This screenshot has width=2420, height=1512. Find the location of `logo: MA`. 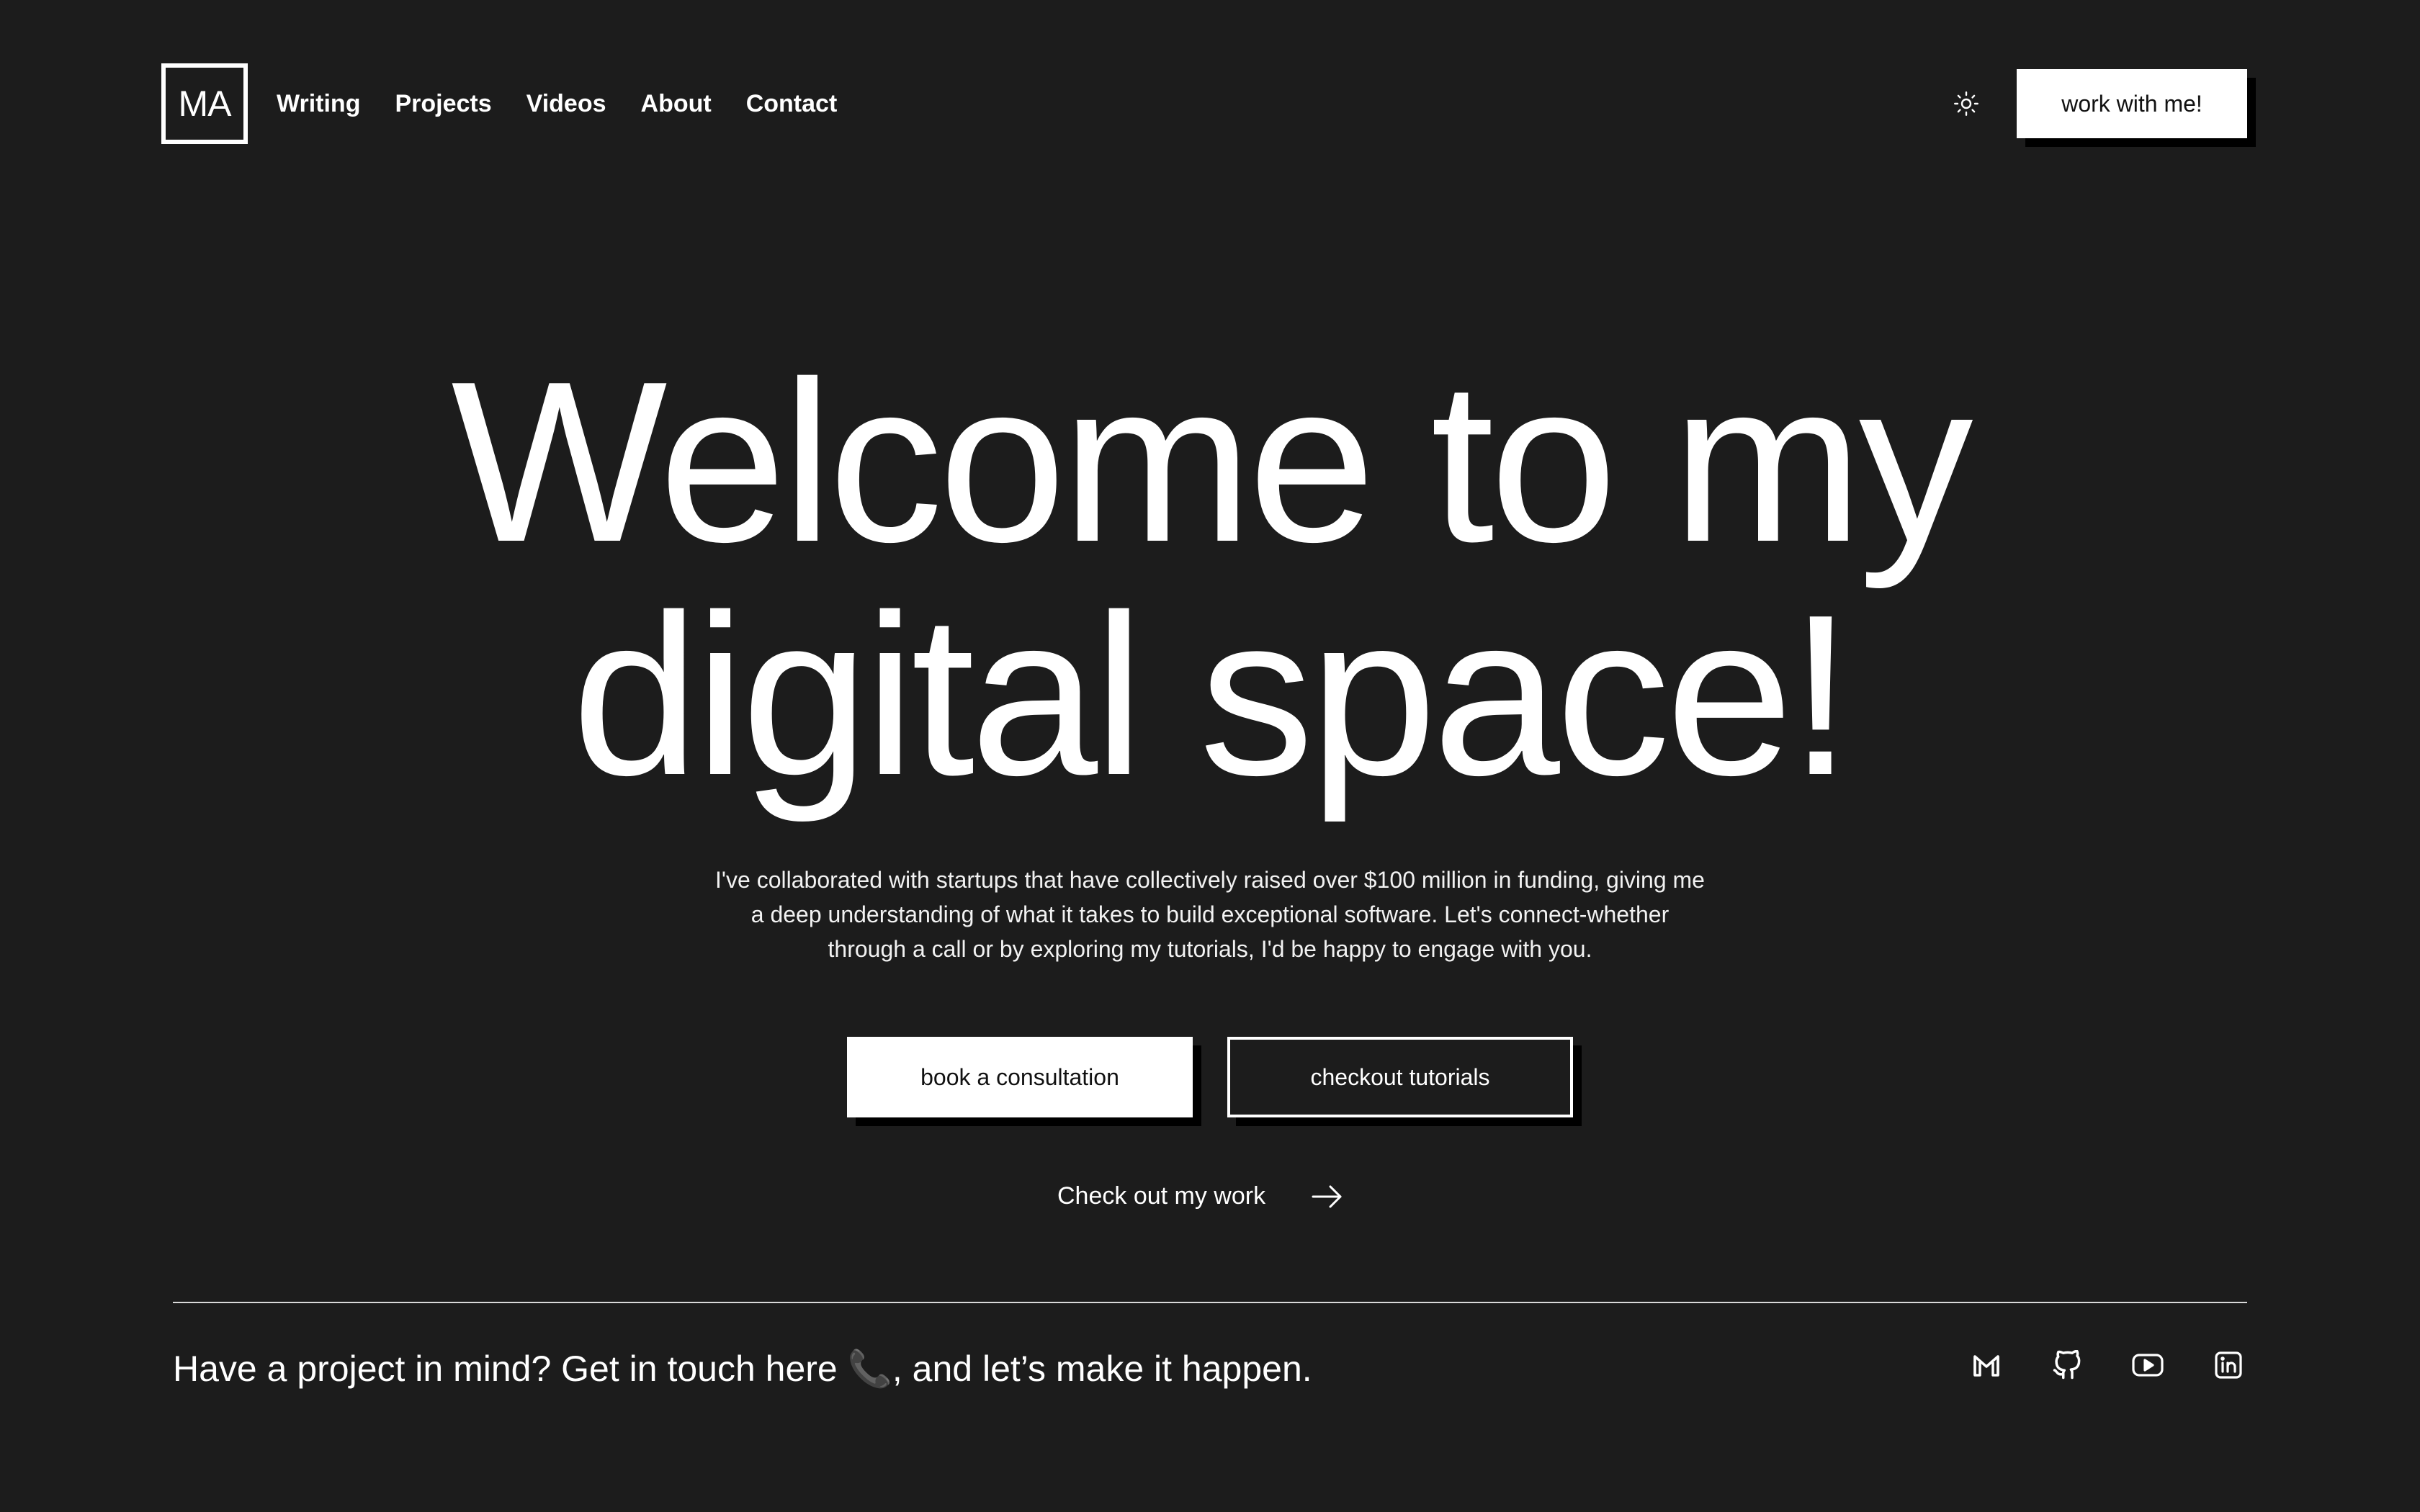

logo: MA is located at coordinates (204, 103).